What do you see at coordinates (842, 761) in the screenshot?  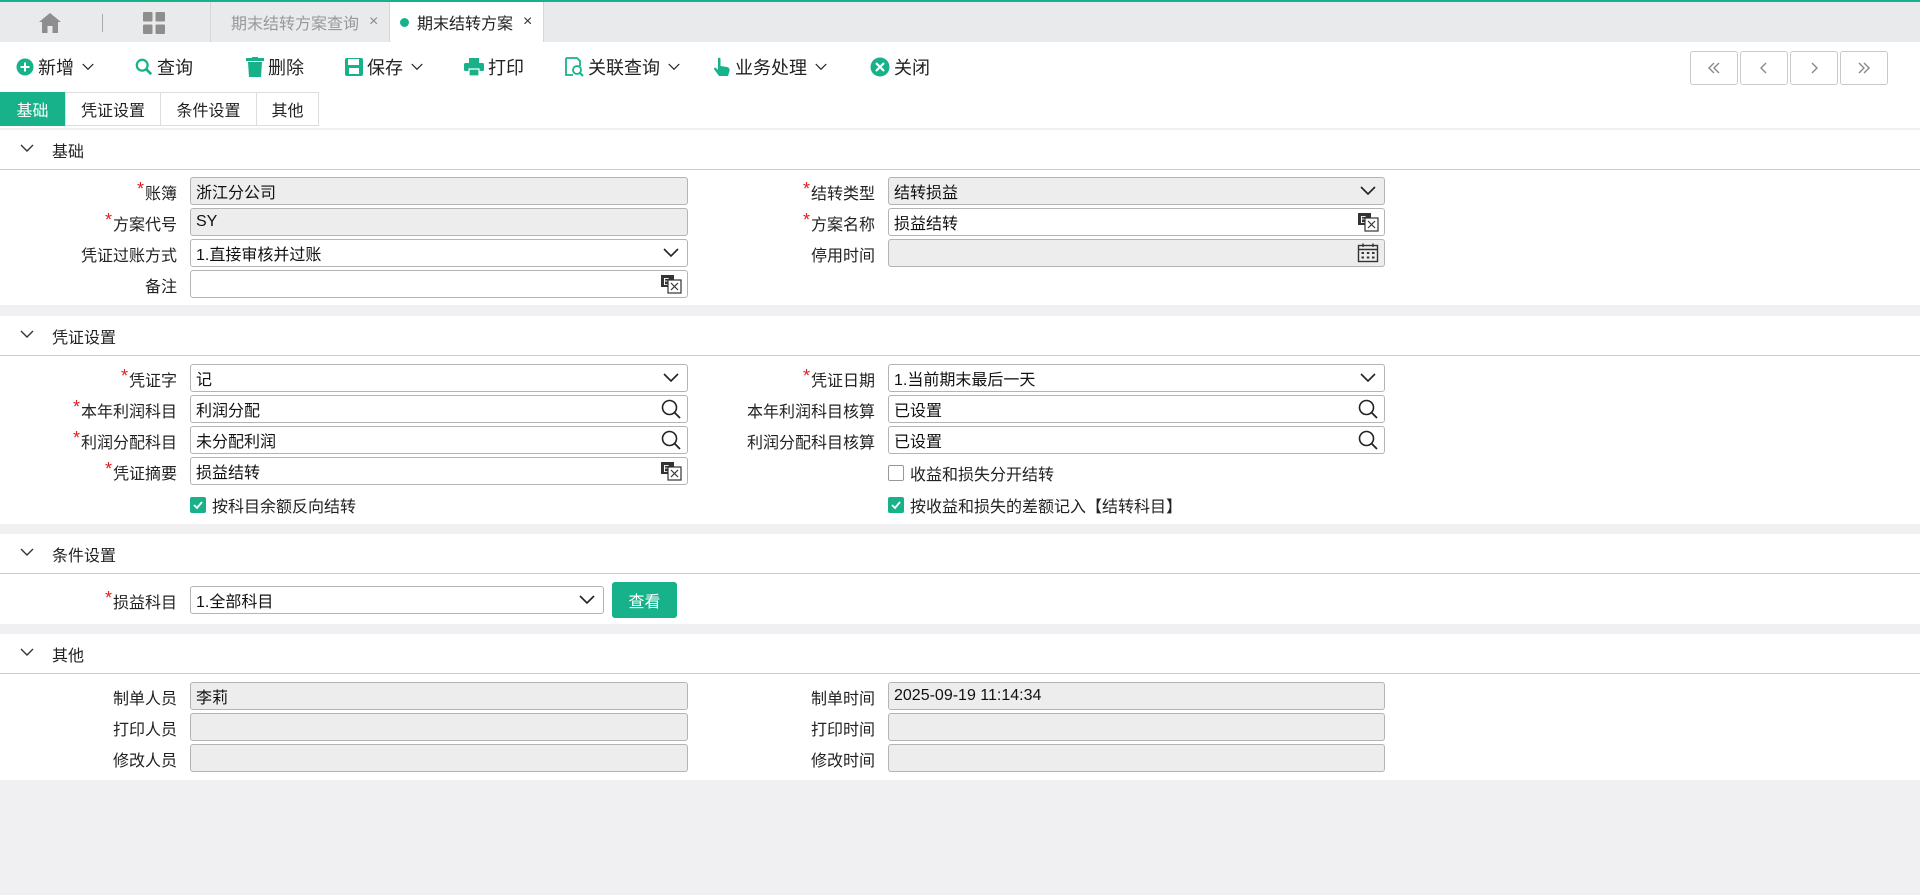 I see `modify-time-label: 修改时间` at bounding box center [842, 761].